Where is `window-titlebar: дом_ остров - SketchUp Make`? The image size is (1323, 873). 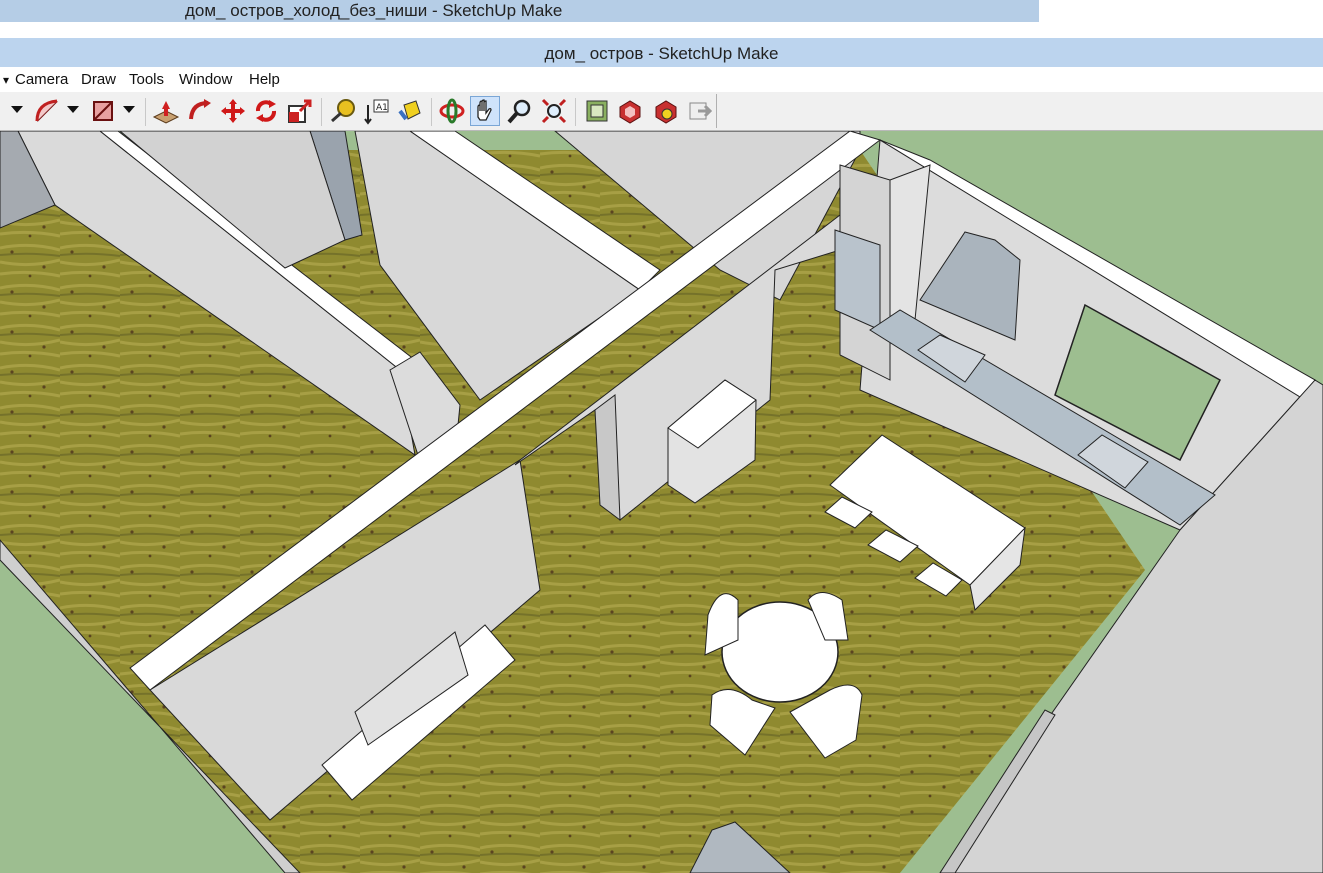 window-titlebar: дом_ остров - SketchUp Make is located at coordinates (661, 52).